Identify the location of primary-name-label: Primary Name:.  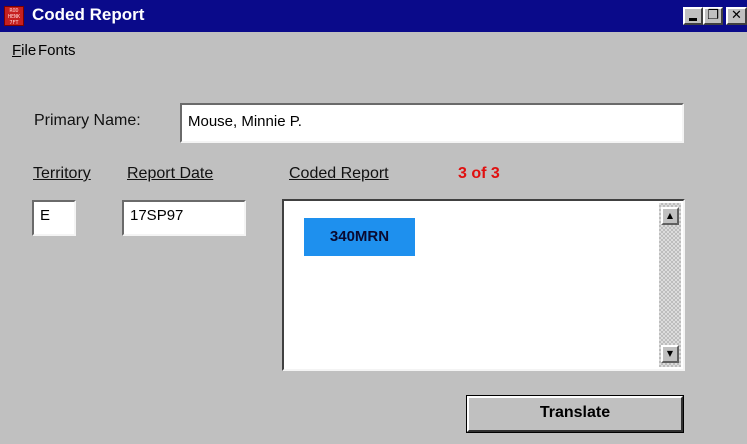
(87, 120).